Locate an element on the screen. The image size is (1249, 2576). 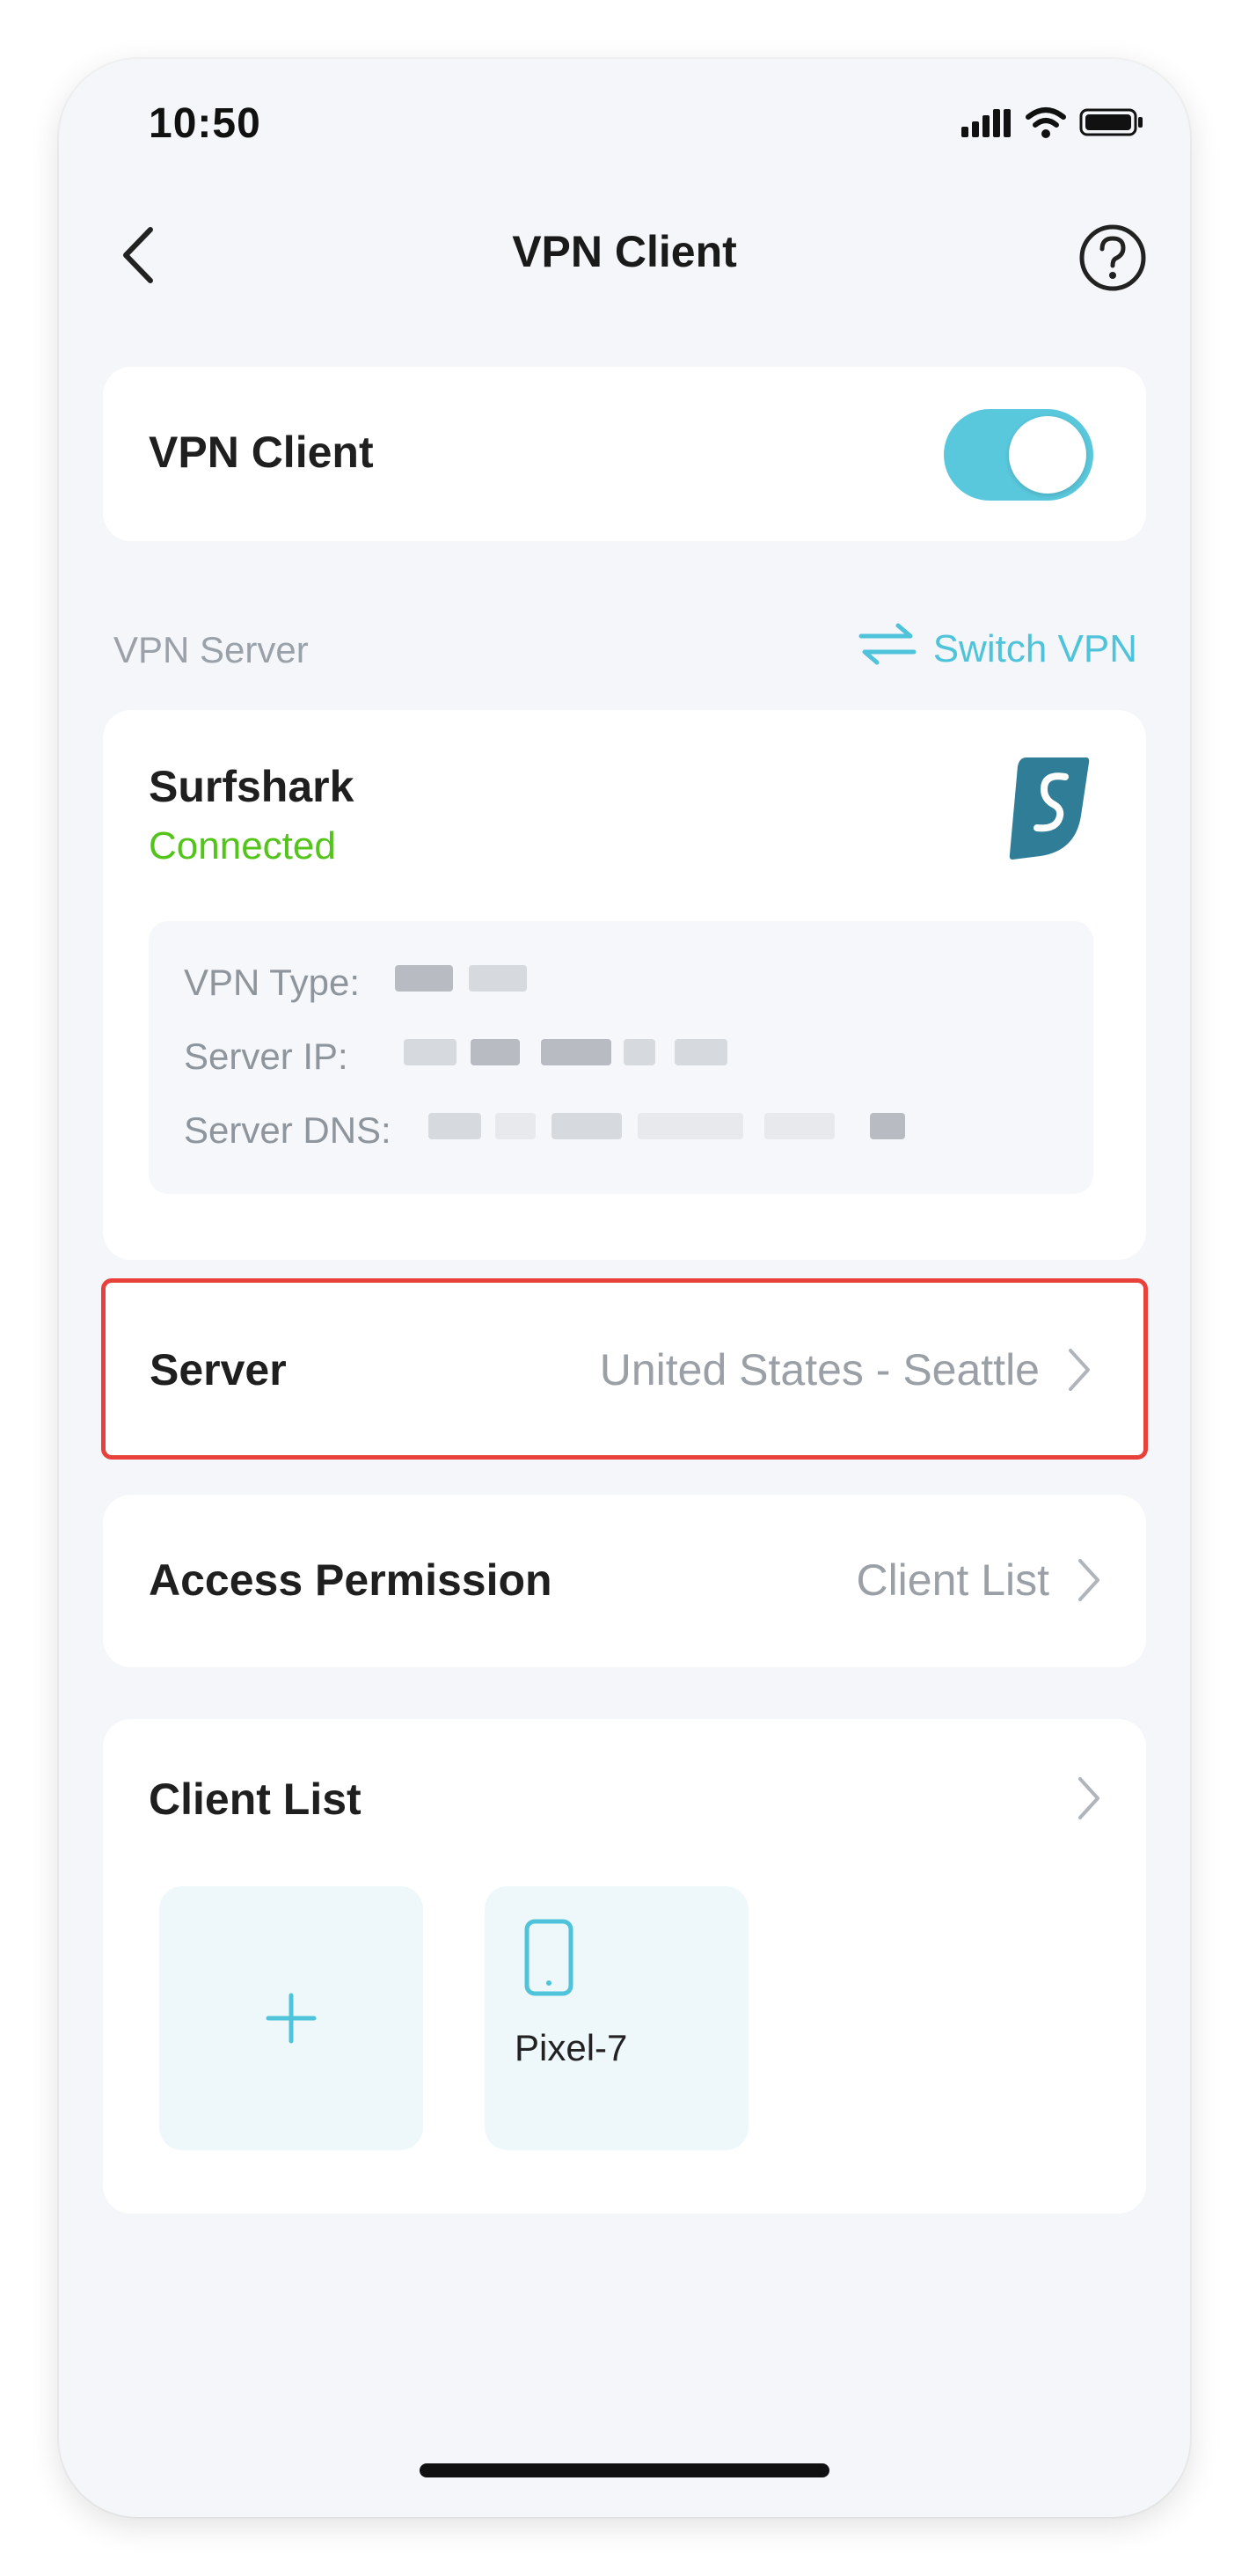
access-permission-row: Access Permission Client List is located at coordinates (624, 1581).